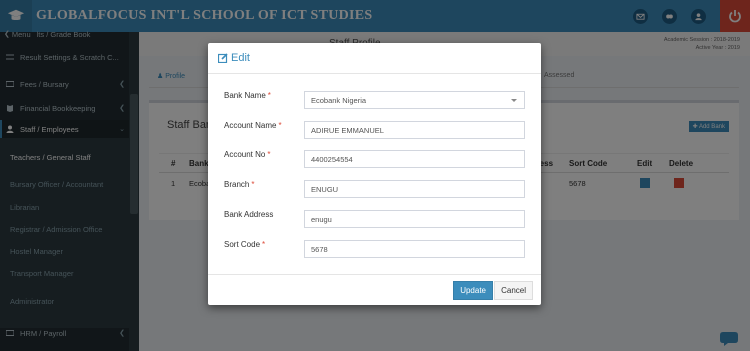 Image resolution: width=750 pixels, height=351 pixels. I want to click on branch-field, so click(414, 189).